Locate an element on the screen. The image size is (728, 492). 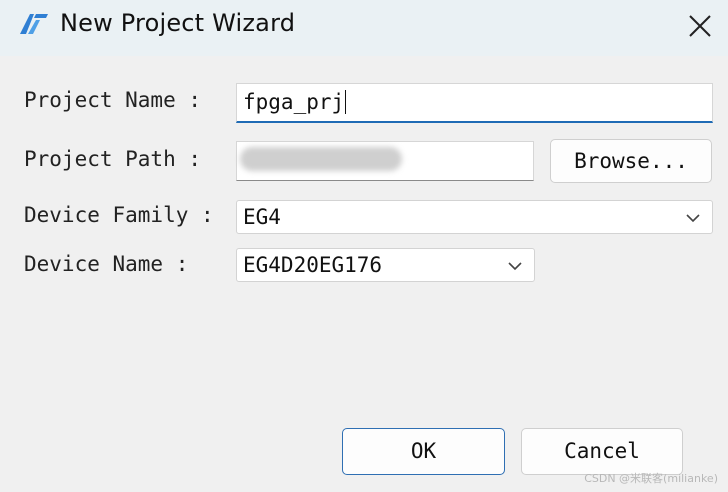
project-name-input: fpga_prj is located at coordinates (474, 103).